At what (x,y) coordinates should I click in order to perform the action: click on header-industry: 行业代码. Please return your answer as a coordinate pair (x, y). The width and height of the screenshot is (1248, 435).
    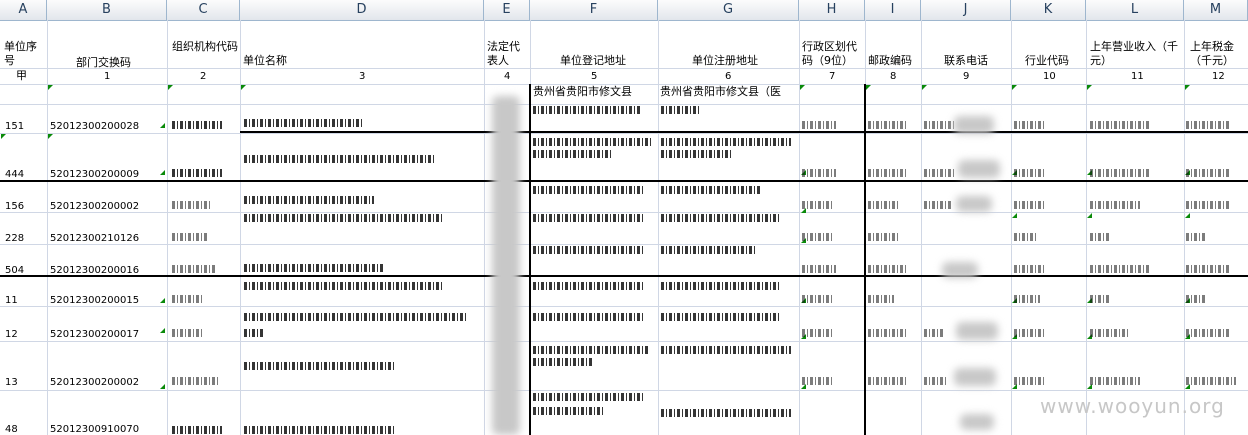
    Looking at the image, I should click on (1047, 61).